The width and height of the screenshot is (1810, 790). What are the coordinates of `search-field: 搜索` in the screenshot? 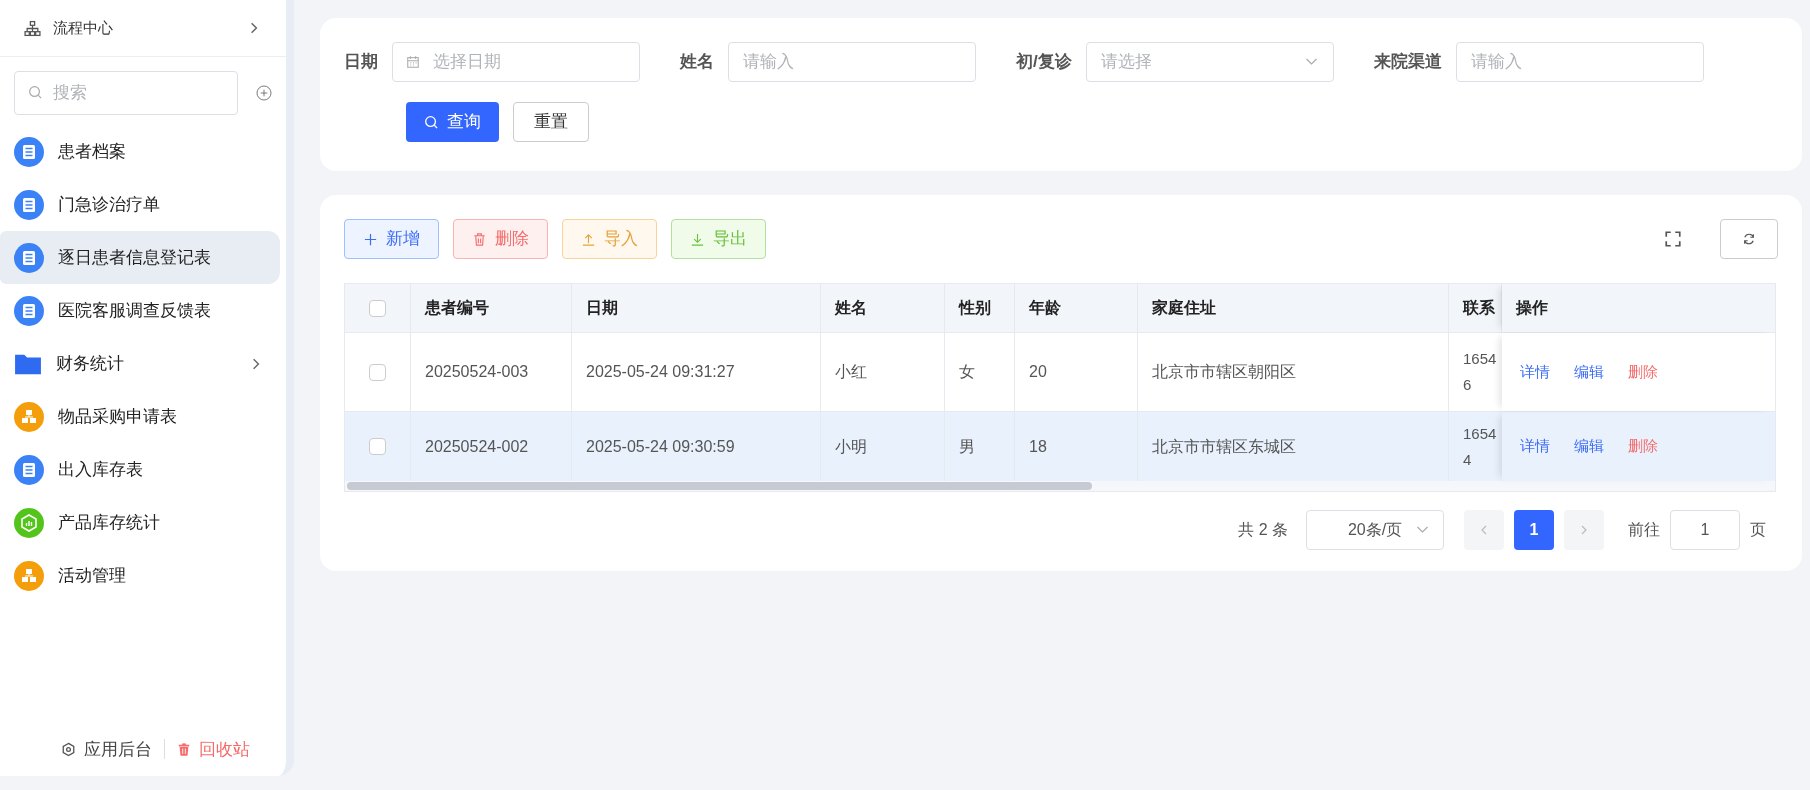 It's located at (126, 93).